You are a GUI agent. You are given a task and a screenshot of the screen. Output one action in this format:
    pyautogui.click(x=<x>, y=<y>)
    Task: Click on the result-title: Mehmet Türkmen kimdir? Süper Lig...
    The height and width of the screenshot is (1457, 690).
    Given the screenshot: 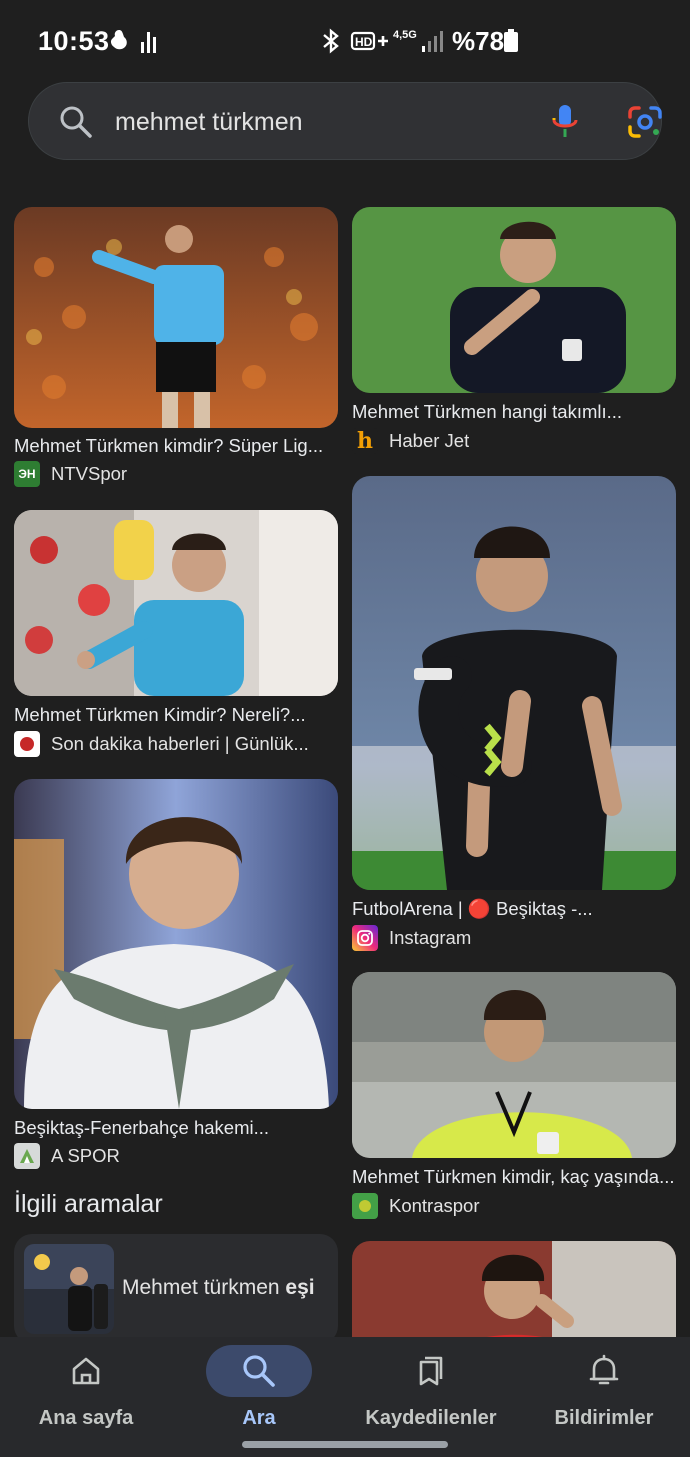 What is the action you would take?
    pyautogui.click(x=176, y=446)
    